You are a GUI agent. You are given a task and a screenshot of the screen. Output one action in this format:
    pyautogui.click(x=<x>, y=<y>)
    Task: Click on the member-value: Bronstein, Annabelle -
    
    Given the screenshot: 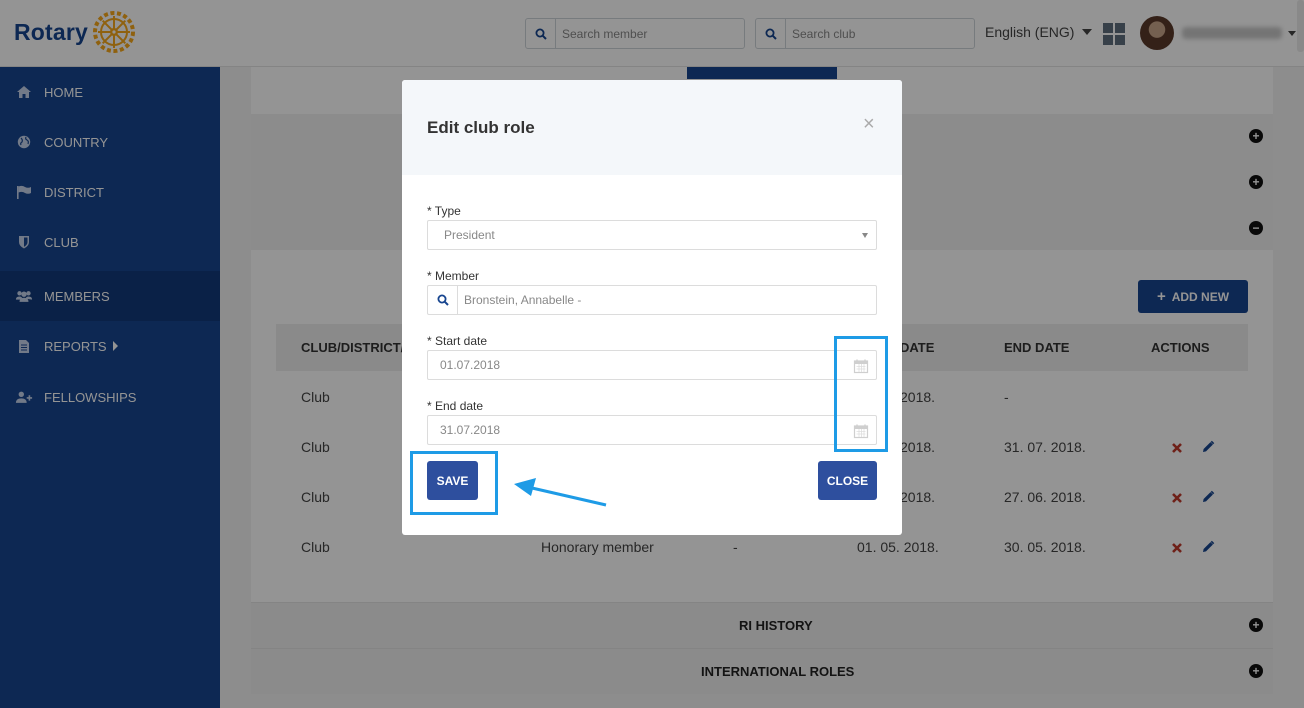 What is the action you would take?
    pyautogui.click(x=523, y=300)
    